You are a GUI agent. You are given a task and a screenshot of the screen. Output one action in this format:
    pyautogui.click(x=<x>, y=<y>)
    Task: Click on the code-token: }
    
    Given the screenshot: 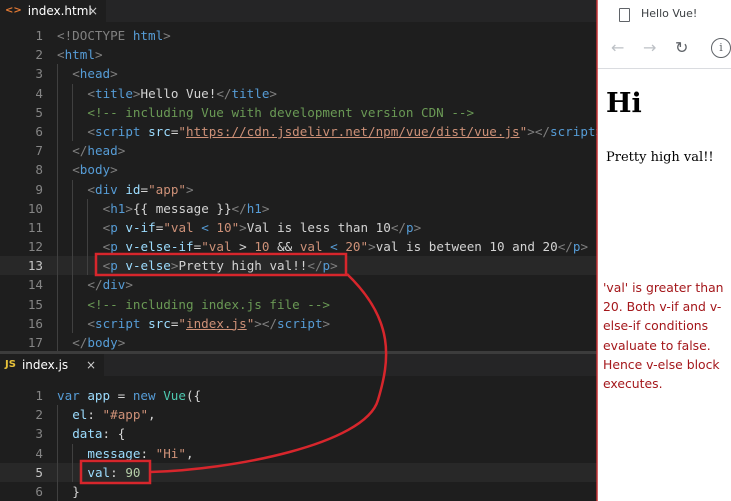 What is the action you would take?
    pyautogui.click(x=76, y=491)
    